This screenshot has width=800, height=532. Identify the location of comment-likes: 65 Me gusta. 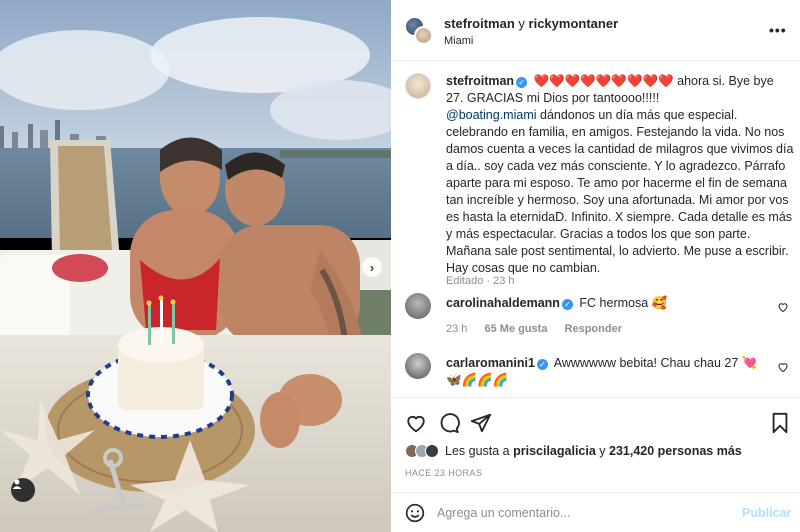
(515, 329).